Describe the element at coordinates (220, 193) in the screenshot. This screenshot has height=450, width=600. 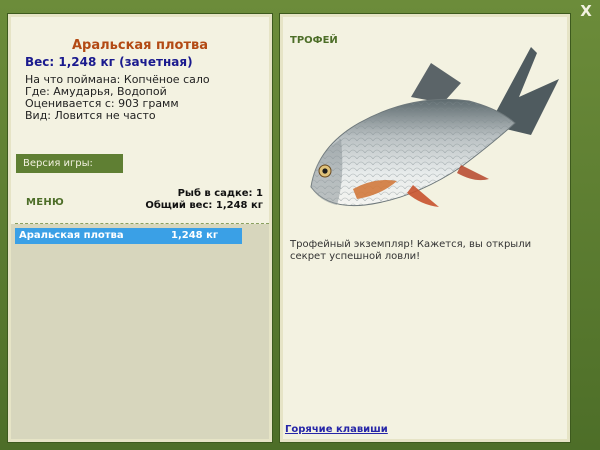
I see `keepnet-count: Рыб в садке: 1` at that location.